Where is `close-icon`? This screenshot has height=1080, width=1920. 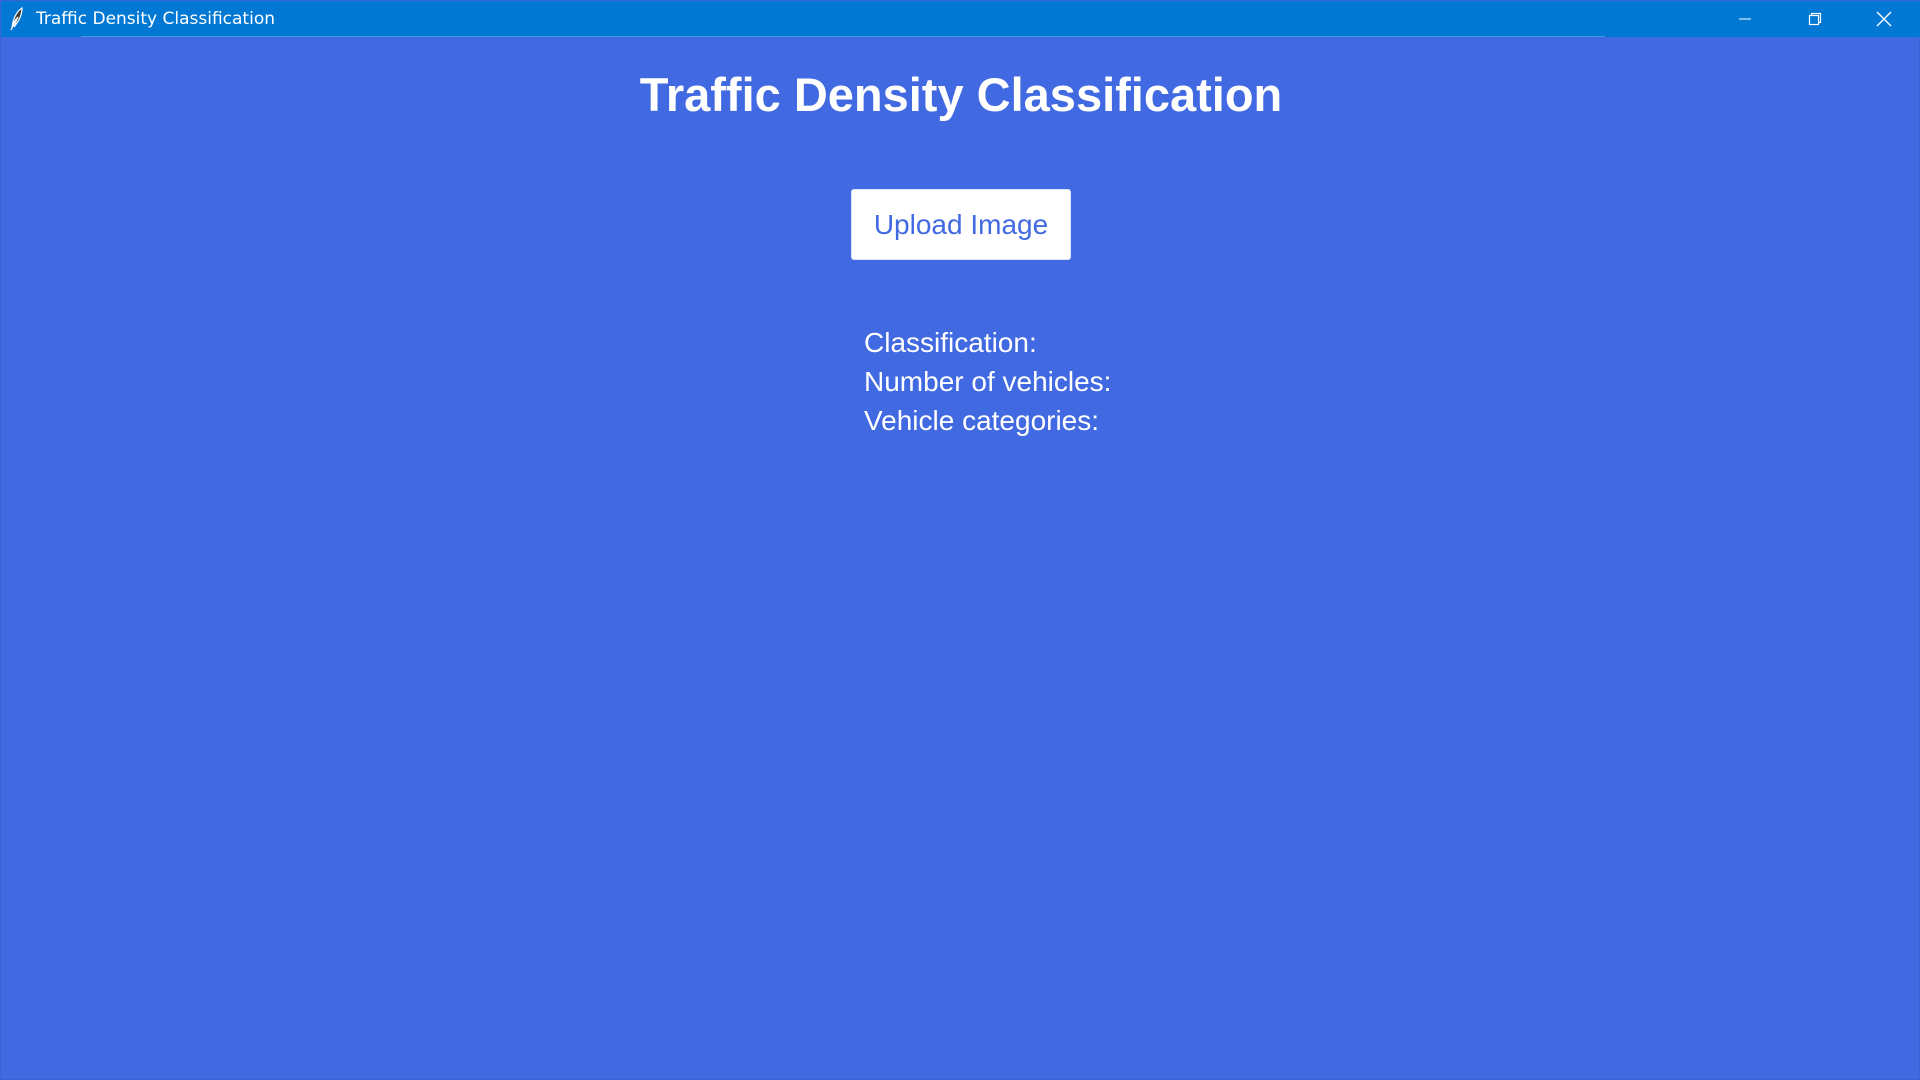 close-icon is located at coordinates (1884, 19).